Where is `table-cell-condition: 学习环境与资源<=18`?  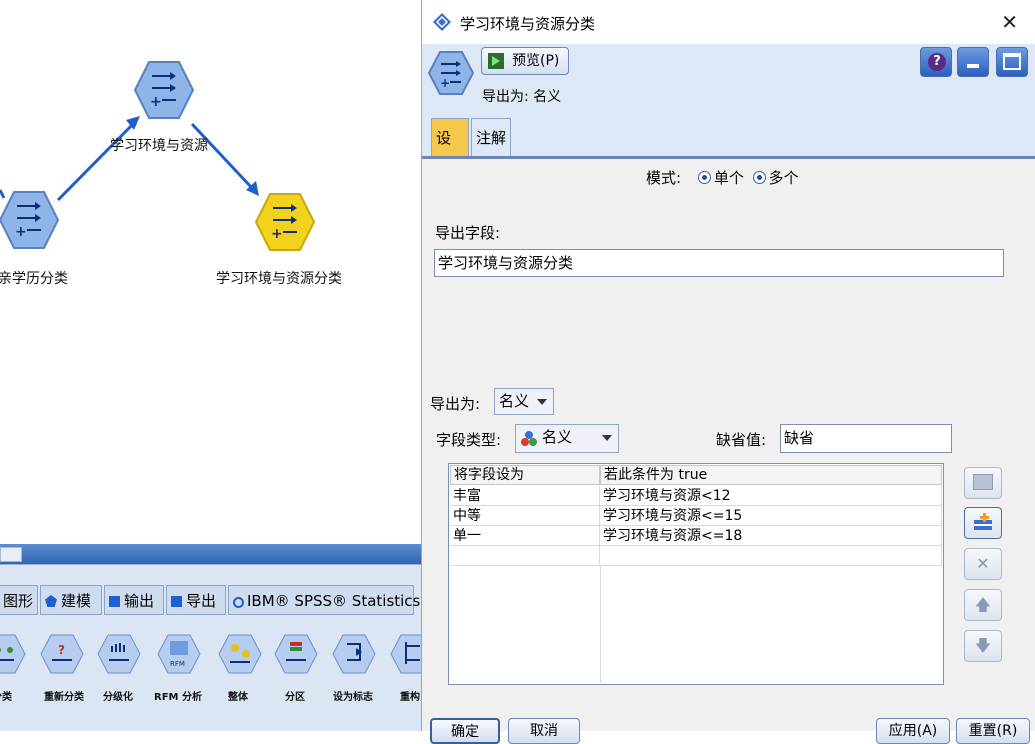
table-cell-condition: 学习环境与资源<=18 is located at coordinates (771, 536).